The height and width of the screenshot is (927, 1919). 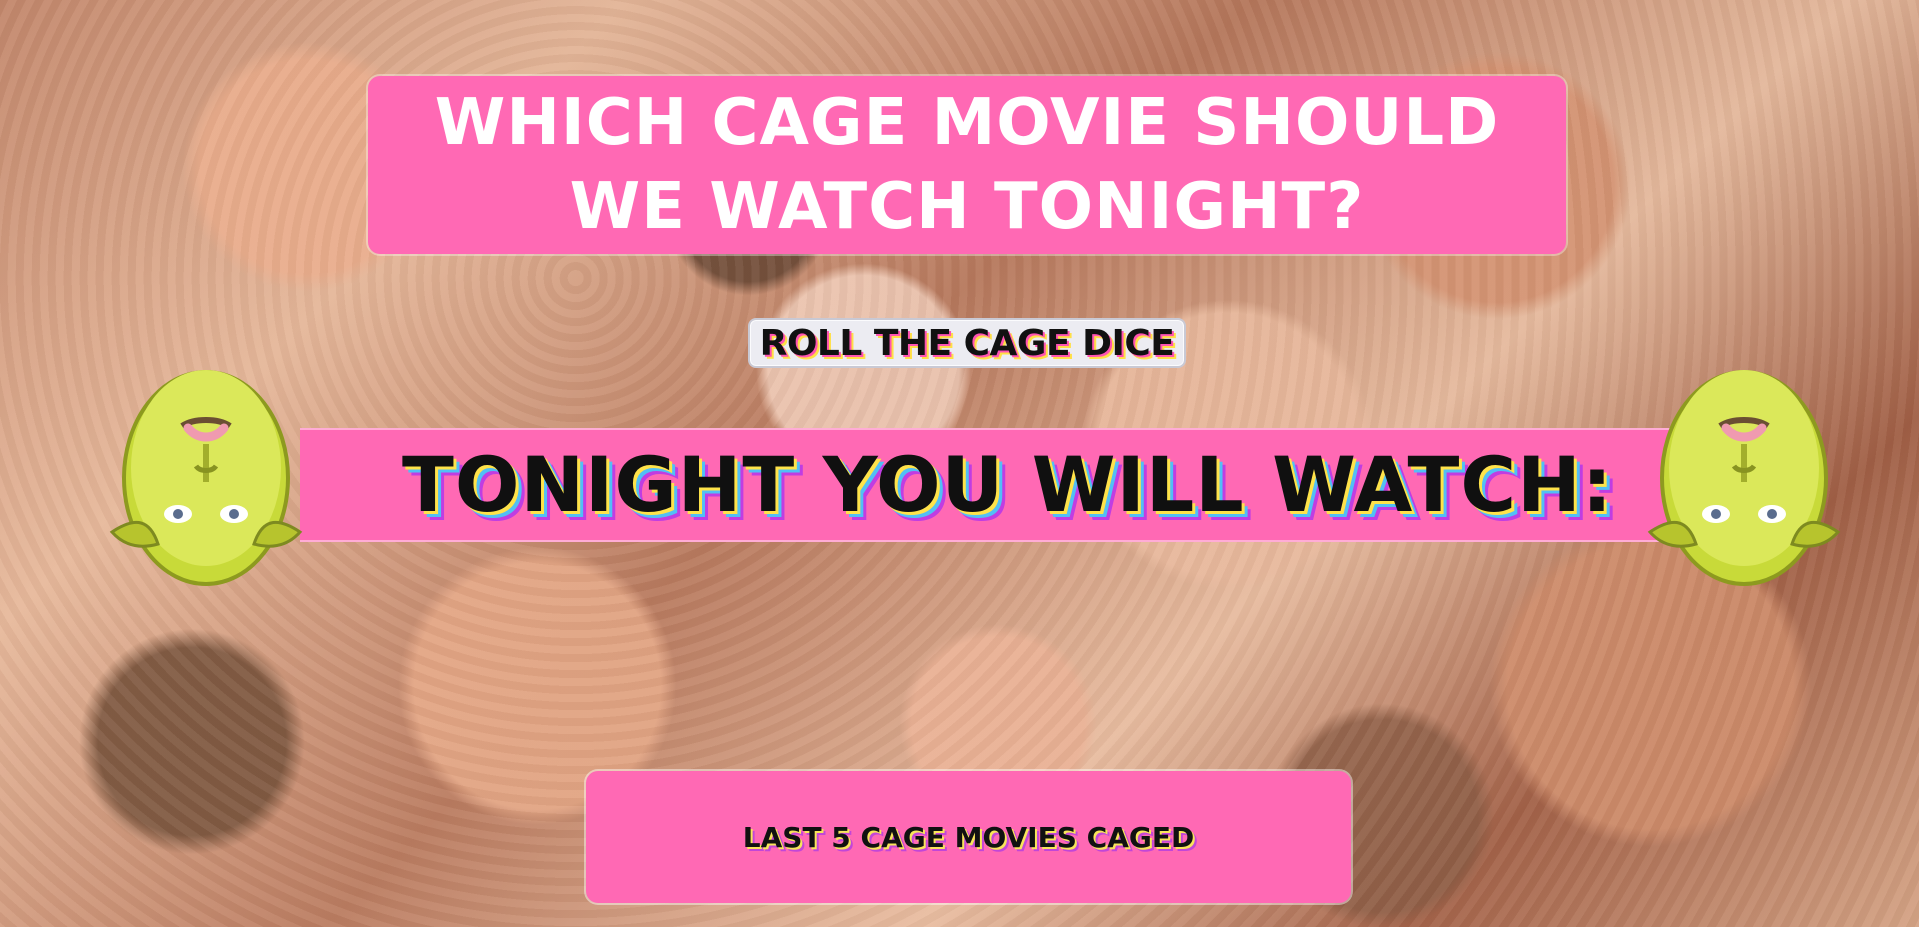 I want to click on shrek-face-icon-right, so click(x=1744, y=478).